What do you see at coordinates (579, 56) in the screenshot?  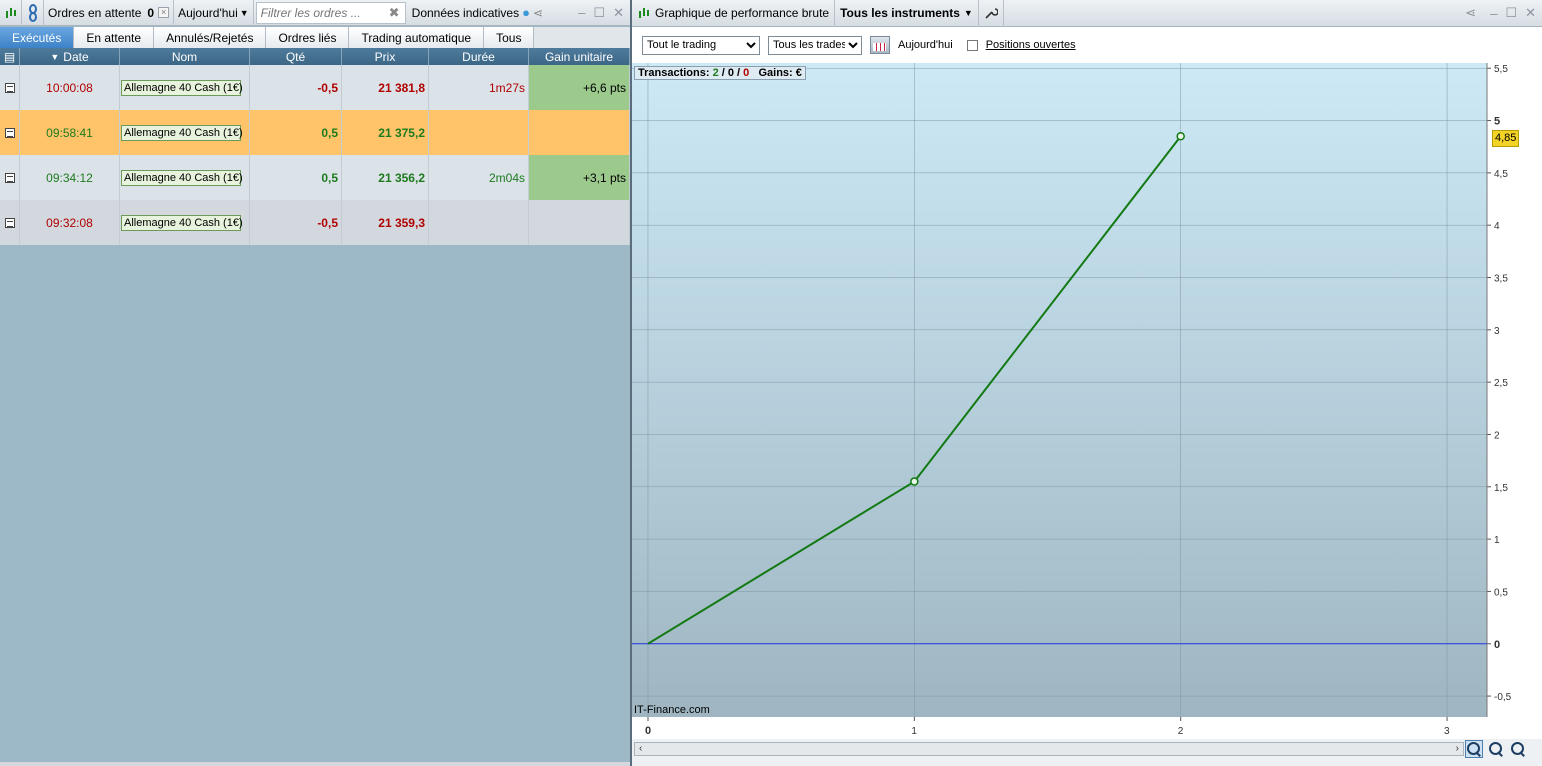 I see `column-gain: Gain unitaire` at bounding box center [579, 56].